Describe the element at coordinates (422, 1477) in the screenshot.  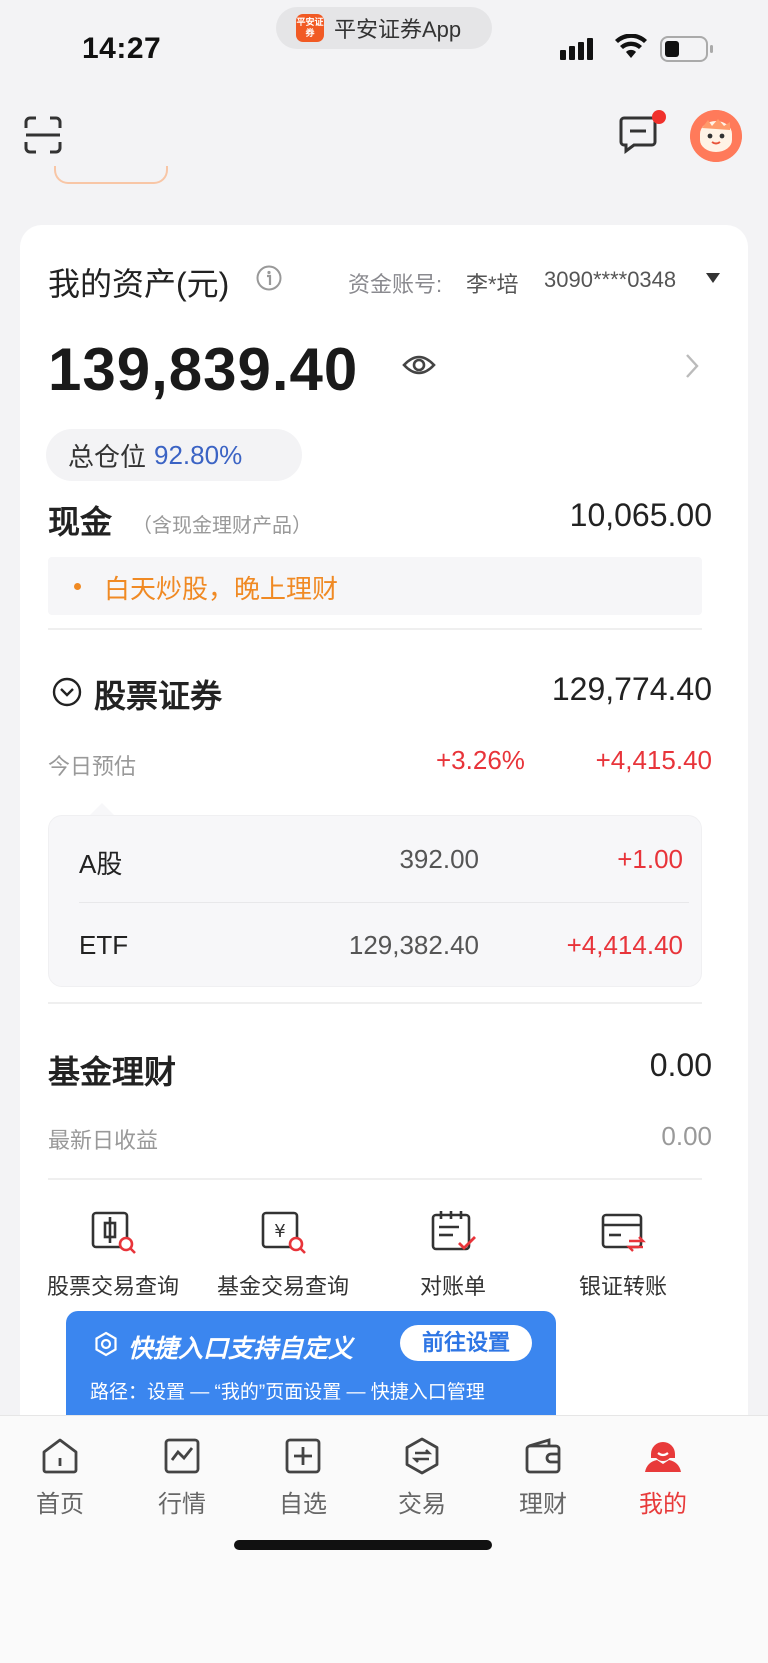
I see `tab-trade: 交易` at that location.